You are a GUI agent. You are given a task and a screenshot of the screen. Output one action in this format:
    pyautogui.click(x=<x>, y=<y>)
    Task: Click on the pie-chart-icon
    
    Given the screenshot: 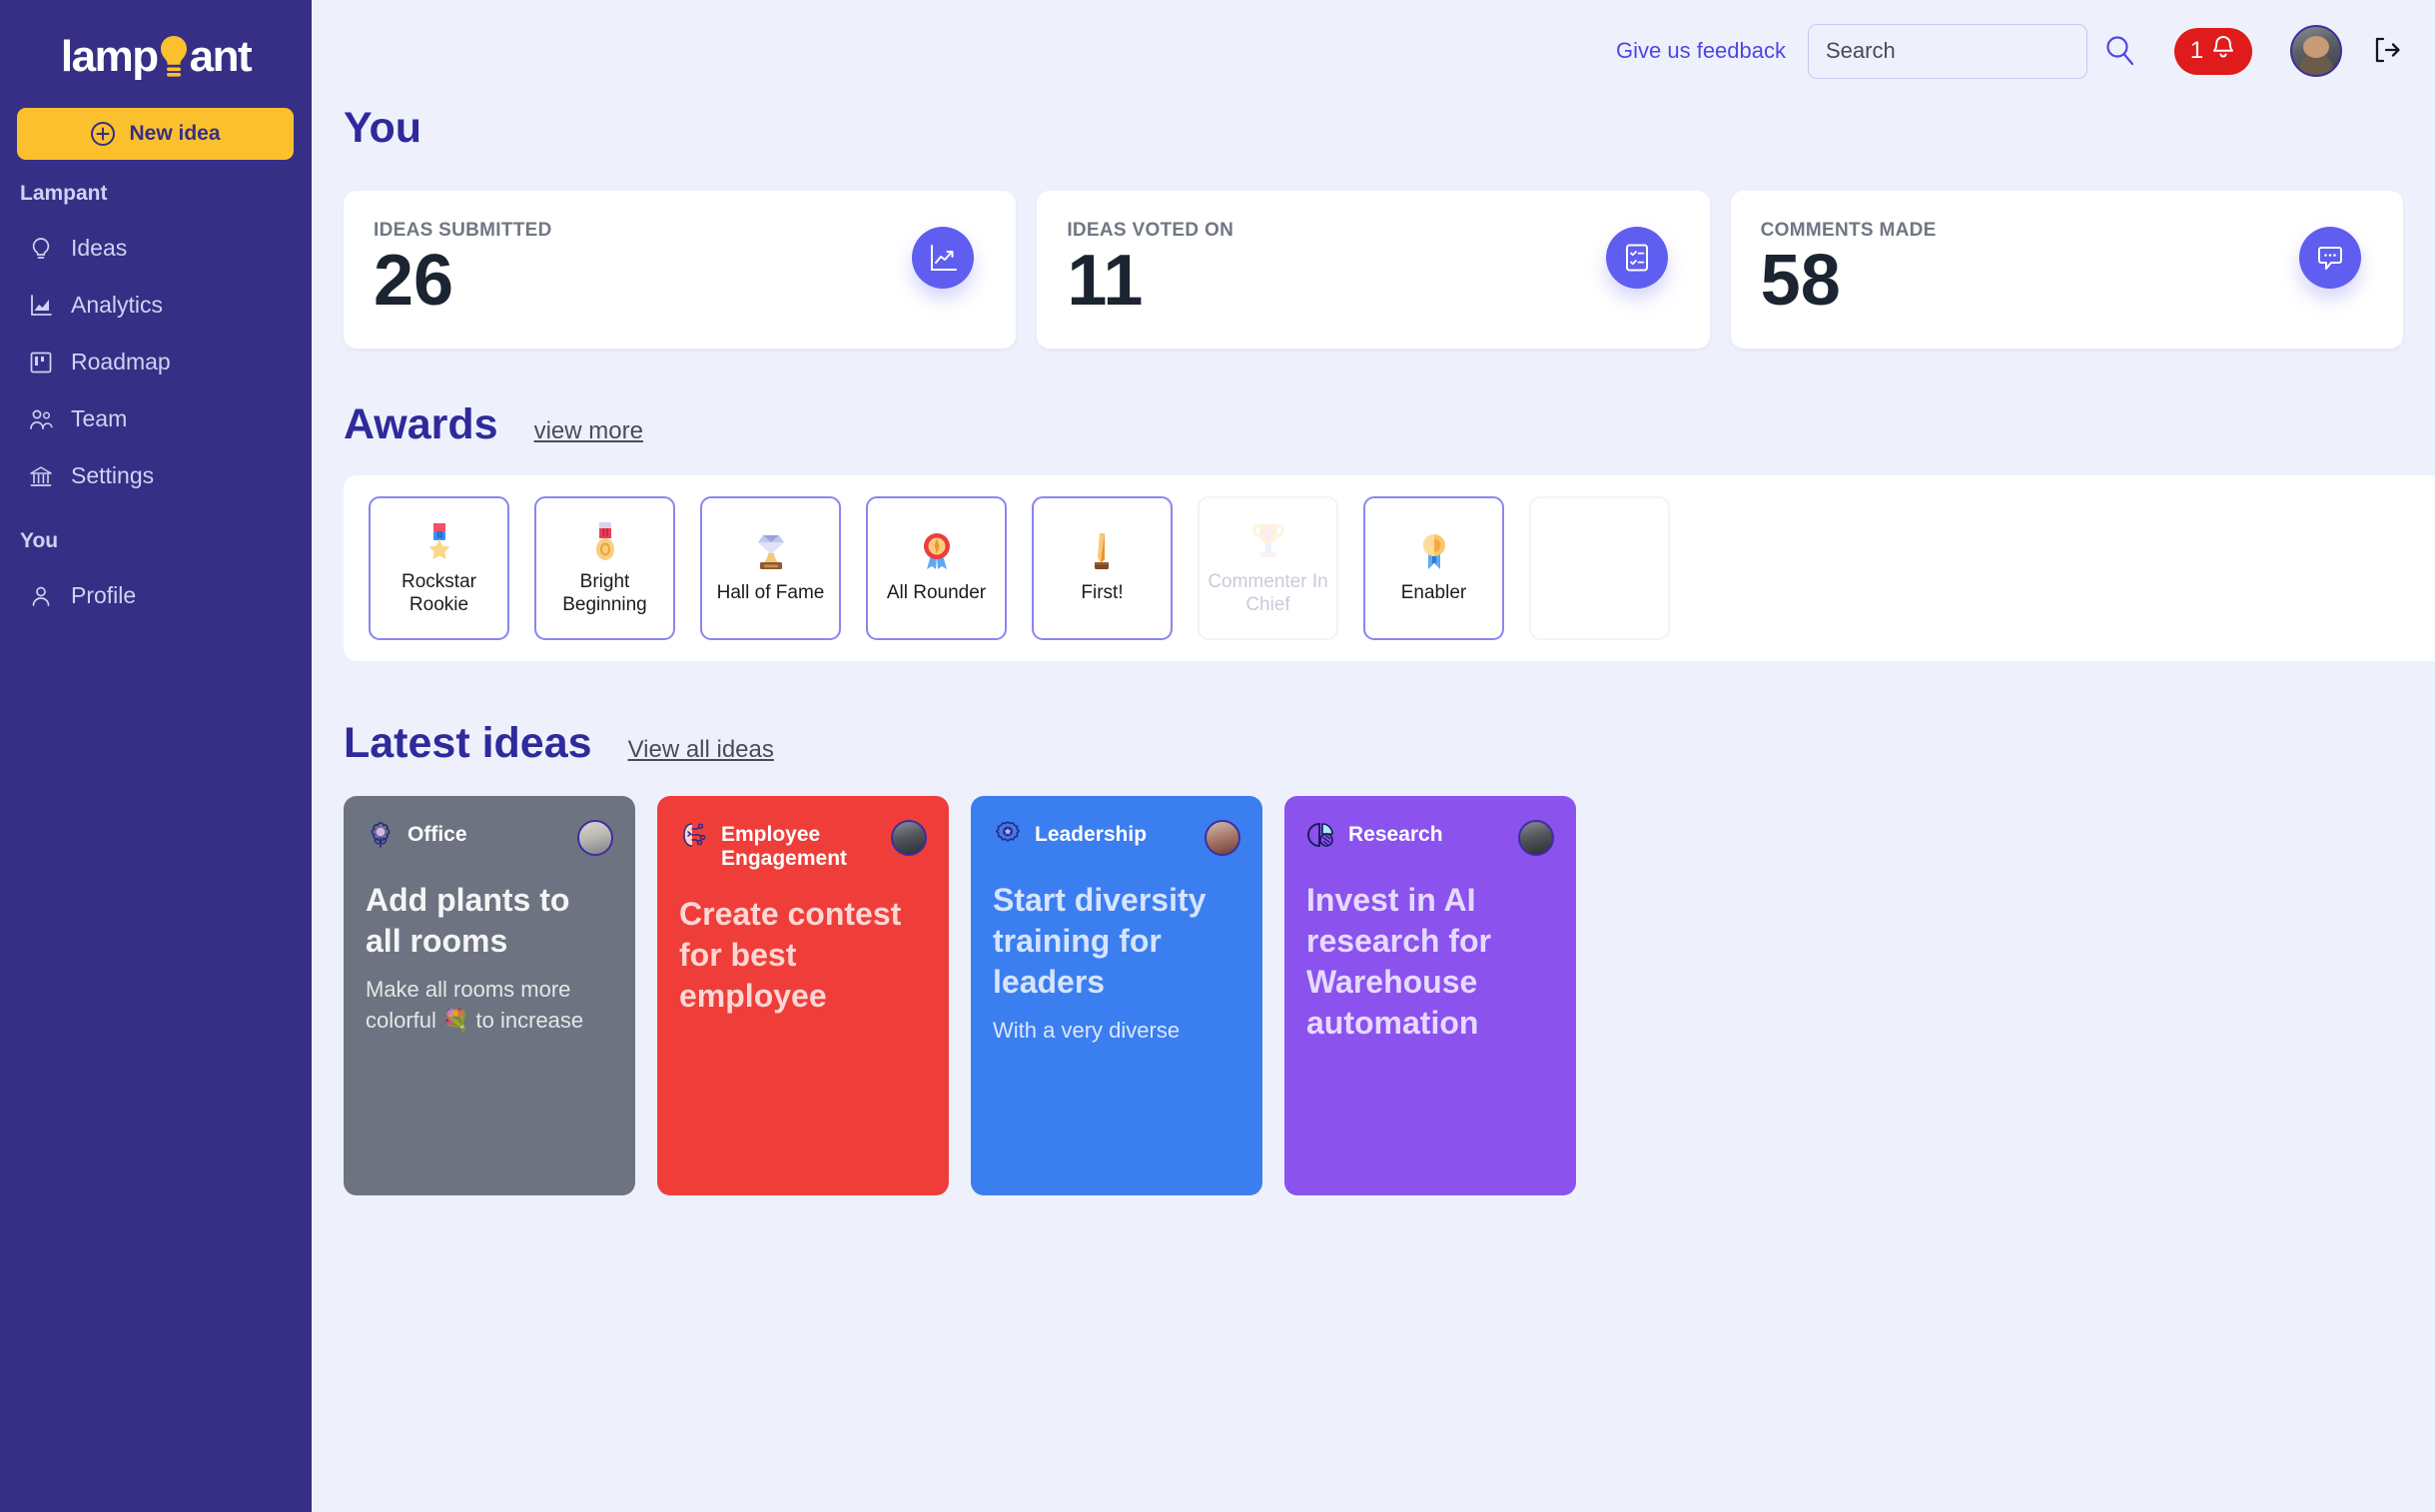 What is the action you would take?
    pyautogui.click(x=1321, y=835)
    